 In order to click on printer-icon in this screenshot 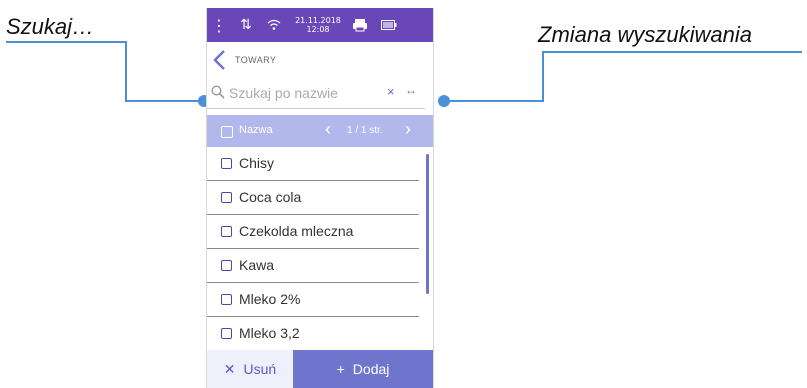, I will do `click(360, 25)`.